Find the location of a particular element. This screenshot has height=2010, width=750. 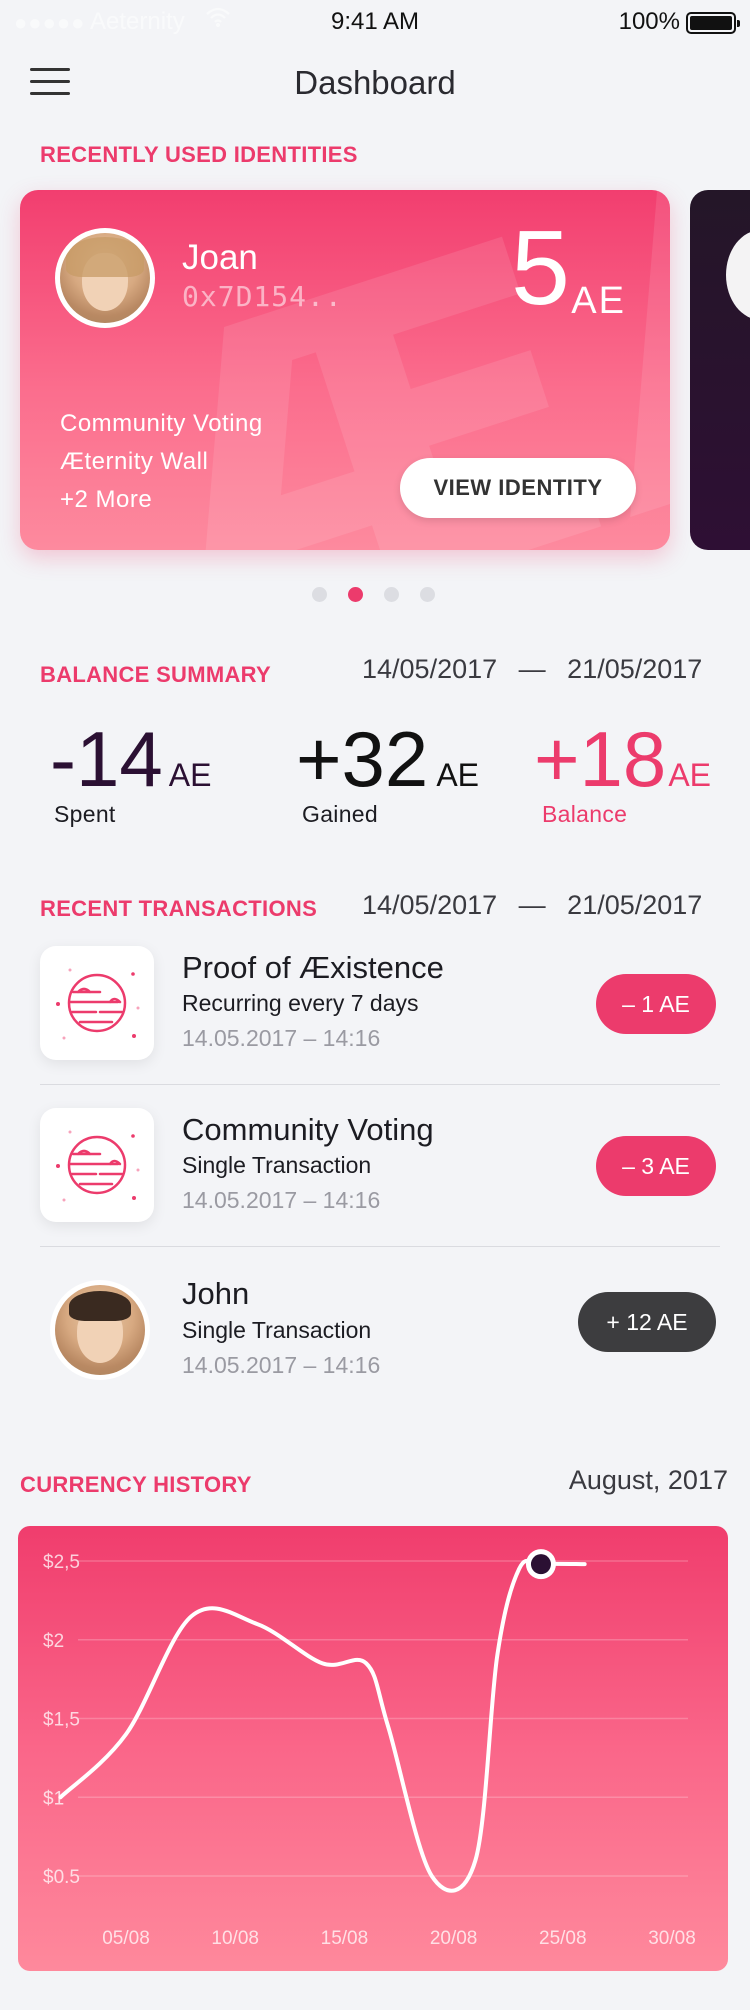

transaction-subtitle: Recurring every 7 days is located at coordinates (300, 1003).